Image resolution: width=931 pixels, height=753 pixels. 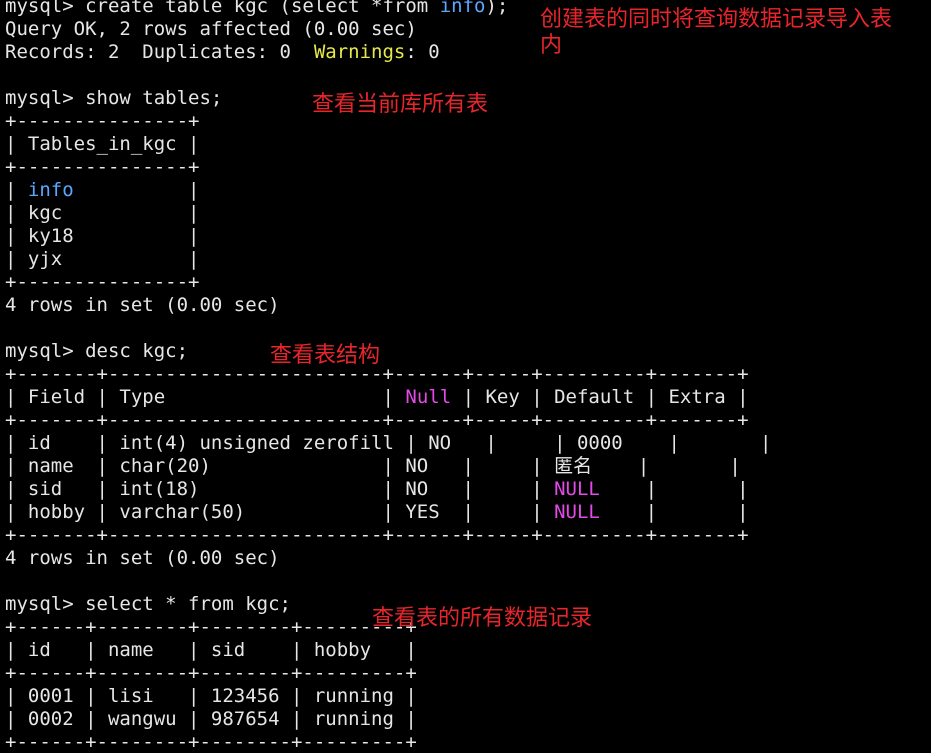 I want to click on terminal-line: | hobby | varchar(50) | YES | | NULL | |, so click(x=377, y=512).